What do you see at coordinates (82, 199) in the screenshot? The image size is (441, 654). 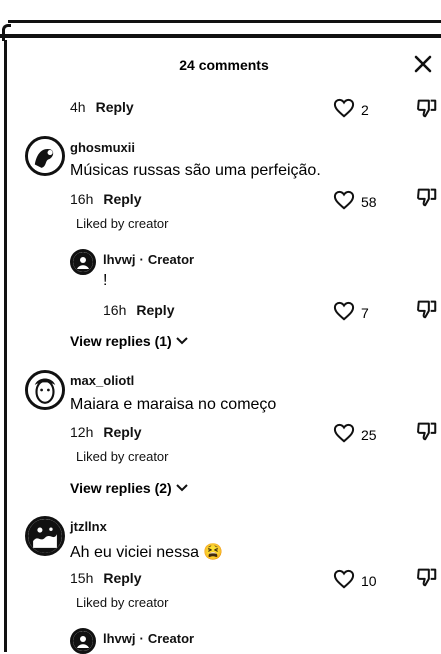 I see `comment-time: 16h` at bounding box center [82, 199].